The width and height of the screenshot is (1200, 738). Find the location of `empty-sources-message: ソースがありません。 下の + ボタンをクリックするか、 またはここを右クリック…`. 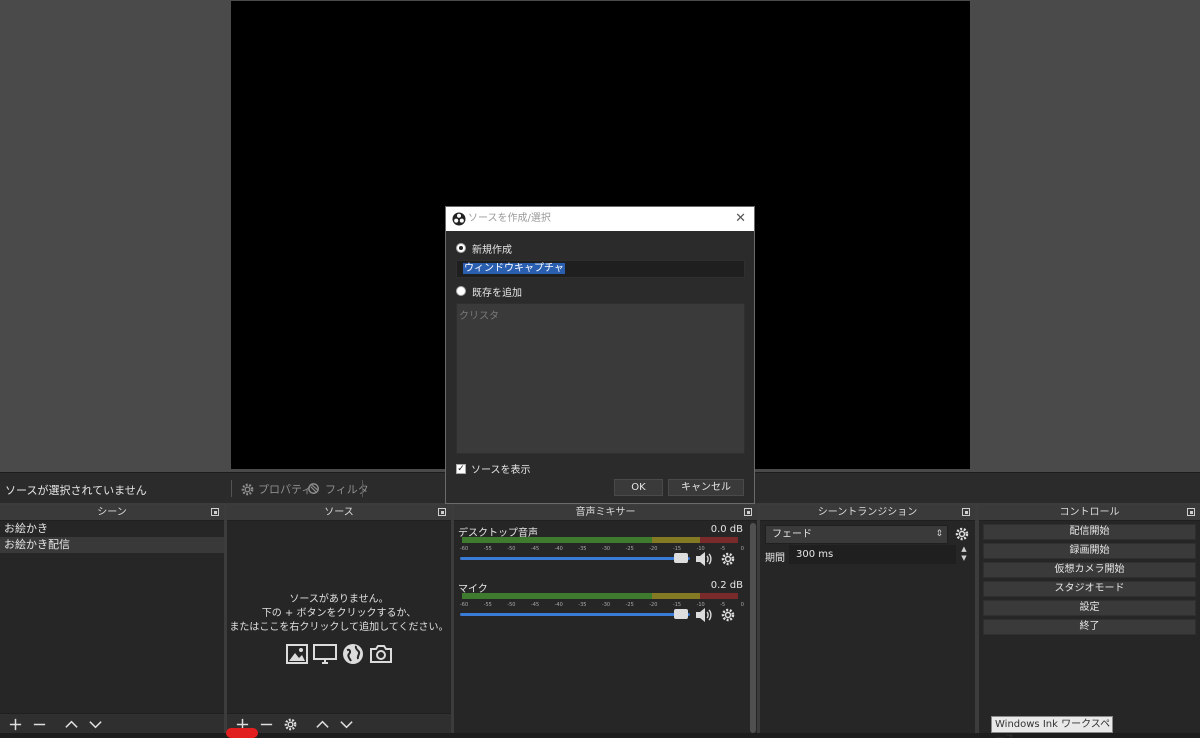

empty-sources-message: ソースがありません。 下の + ボタンをクリックするか、 またはここを右クリック… is located at coordinates (339, 613).